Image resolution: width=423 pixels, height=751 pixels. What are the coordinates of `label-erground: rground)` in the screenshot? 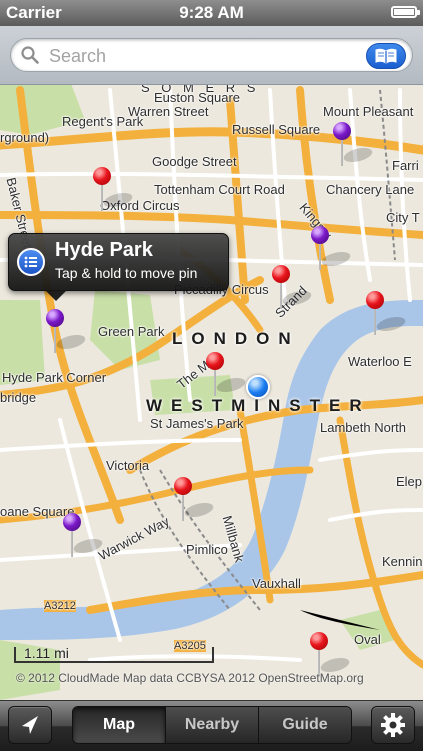 It's located at (25, 137).